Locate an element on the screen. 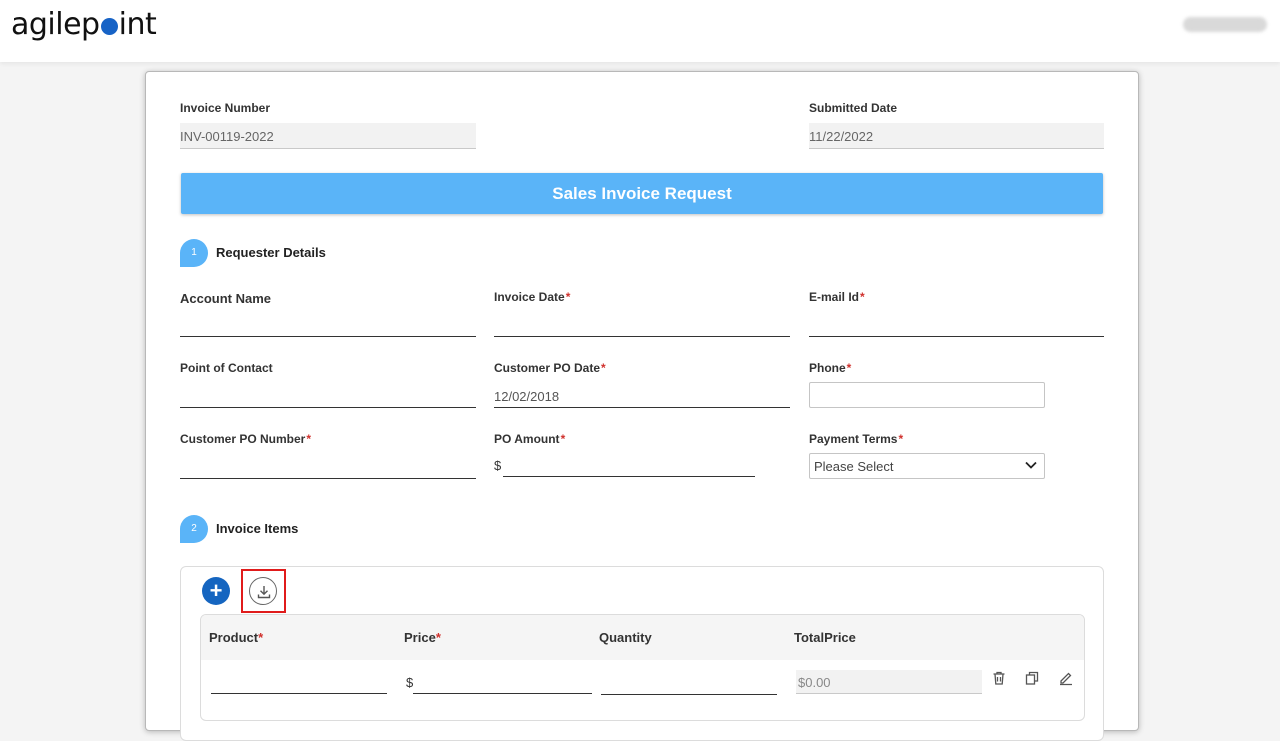  column-header-product: Product* is located at coordinates (236, 637).